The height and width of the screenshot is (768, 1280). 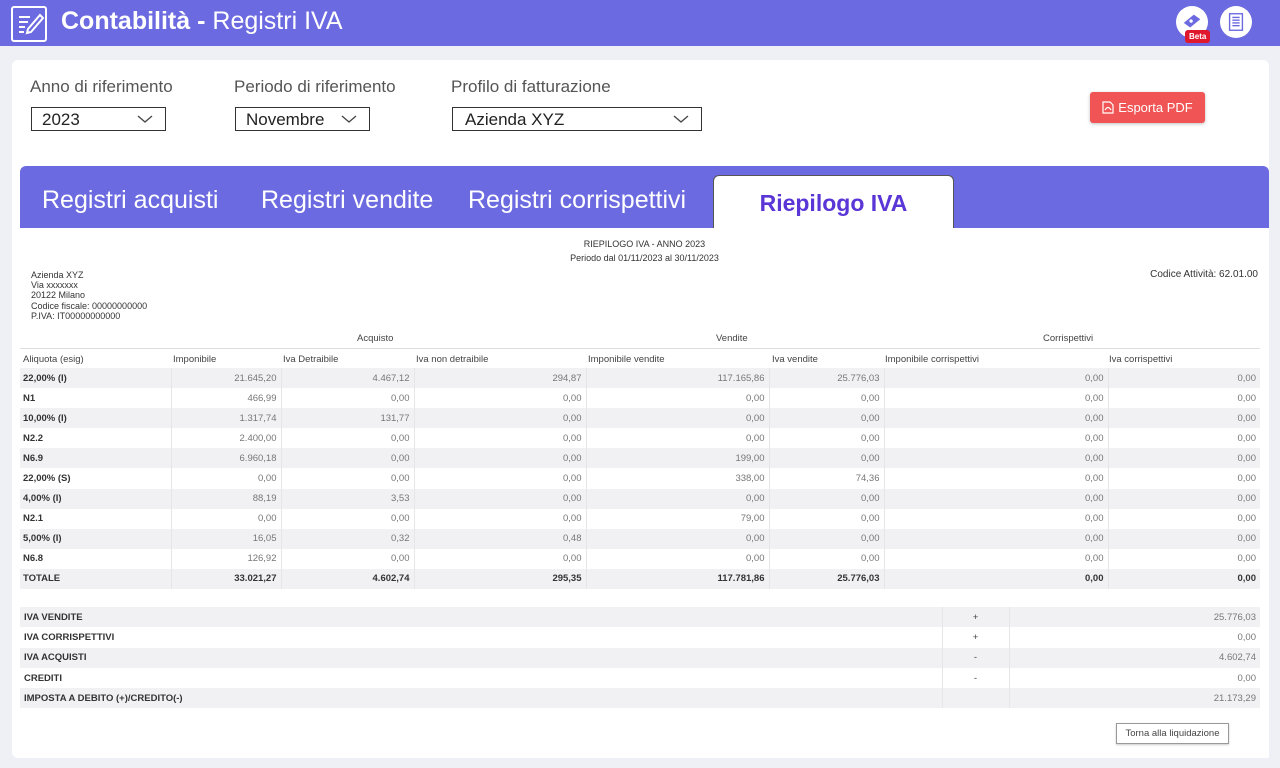 What do you see at coordinates (1247, 637) in the screenshot?
I see `summary-value: 0,00` at bounding box center [1247, 637].